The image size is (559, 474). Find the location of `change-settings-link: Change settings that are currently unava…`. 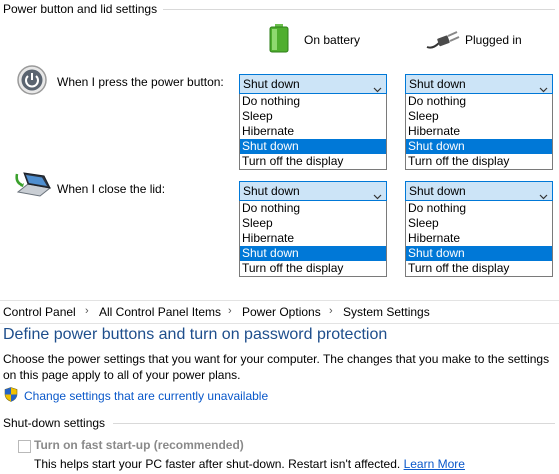

change-settings-link: Change settings that are currently unava… is located at coordinates (146, 396).